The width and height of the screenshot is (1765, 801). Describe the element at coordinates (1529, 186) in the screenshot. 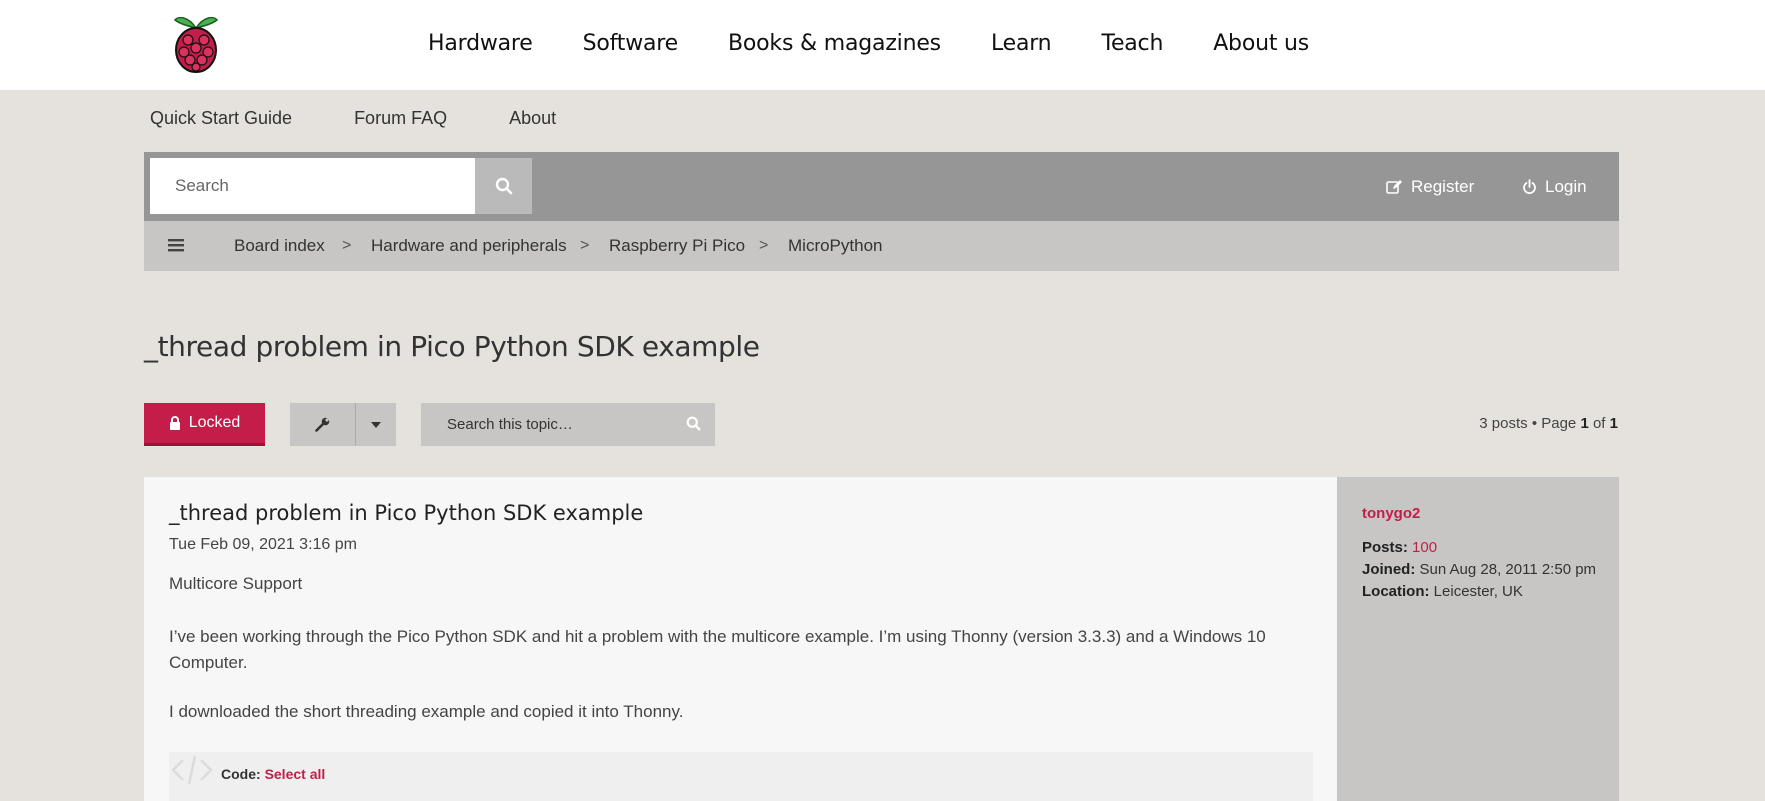

I see `power-icon` at that location.